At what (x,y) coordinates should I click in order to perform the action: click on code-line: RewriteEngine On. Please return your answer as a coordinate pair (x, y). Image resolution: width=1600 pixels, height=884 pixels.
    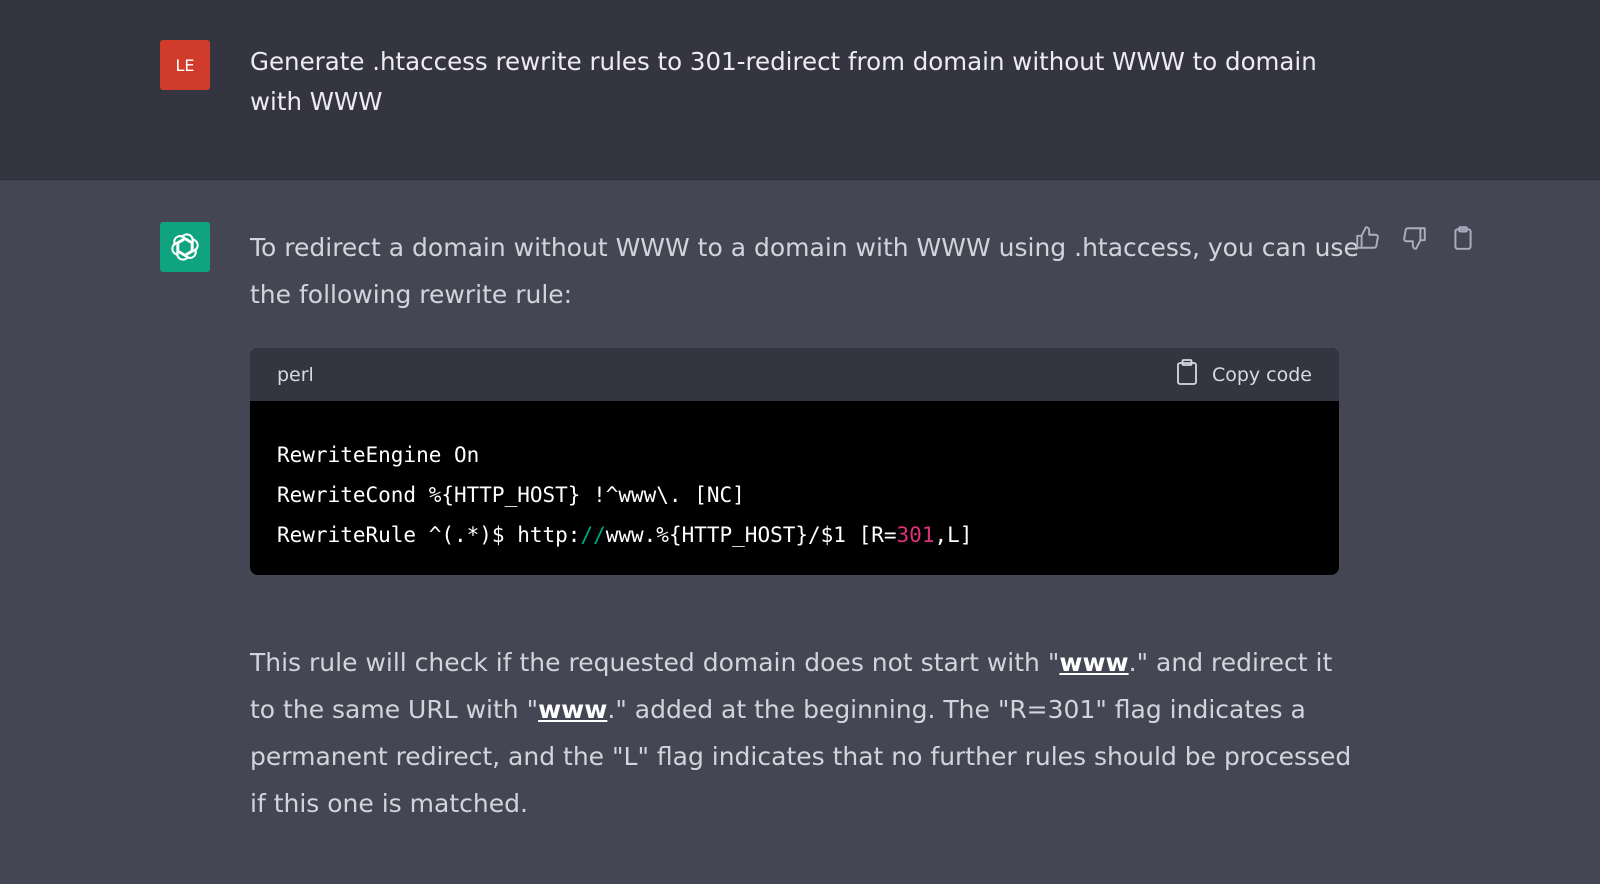
    Looking at the image, I should click on (378, 455).